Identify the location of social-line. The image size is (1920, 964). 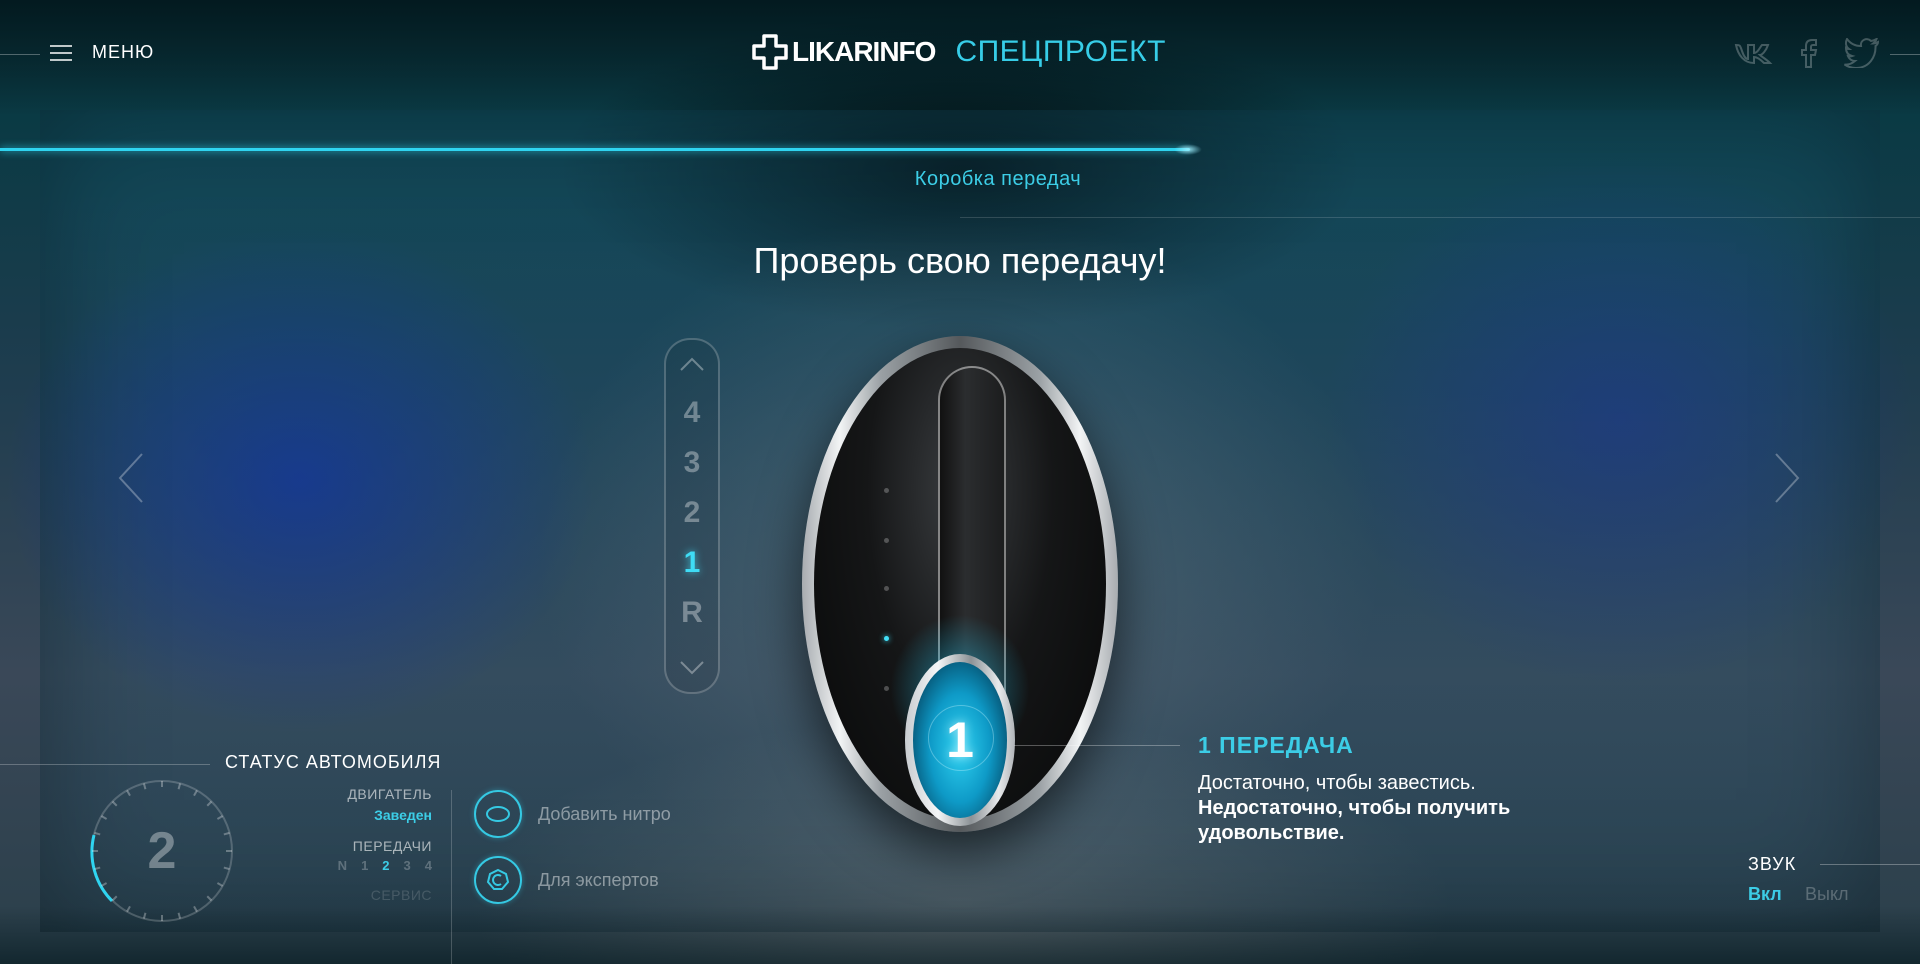
(1905, 54).